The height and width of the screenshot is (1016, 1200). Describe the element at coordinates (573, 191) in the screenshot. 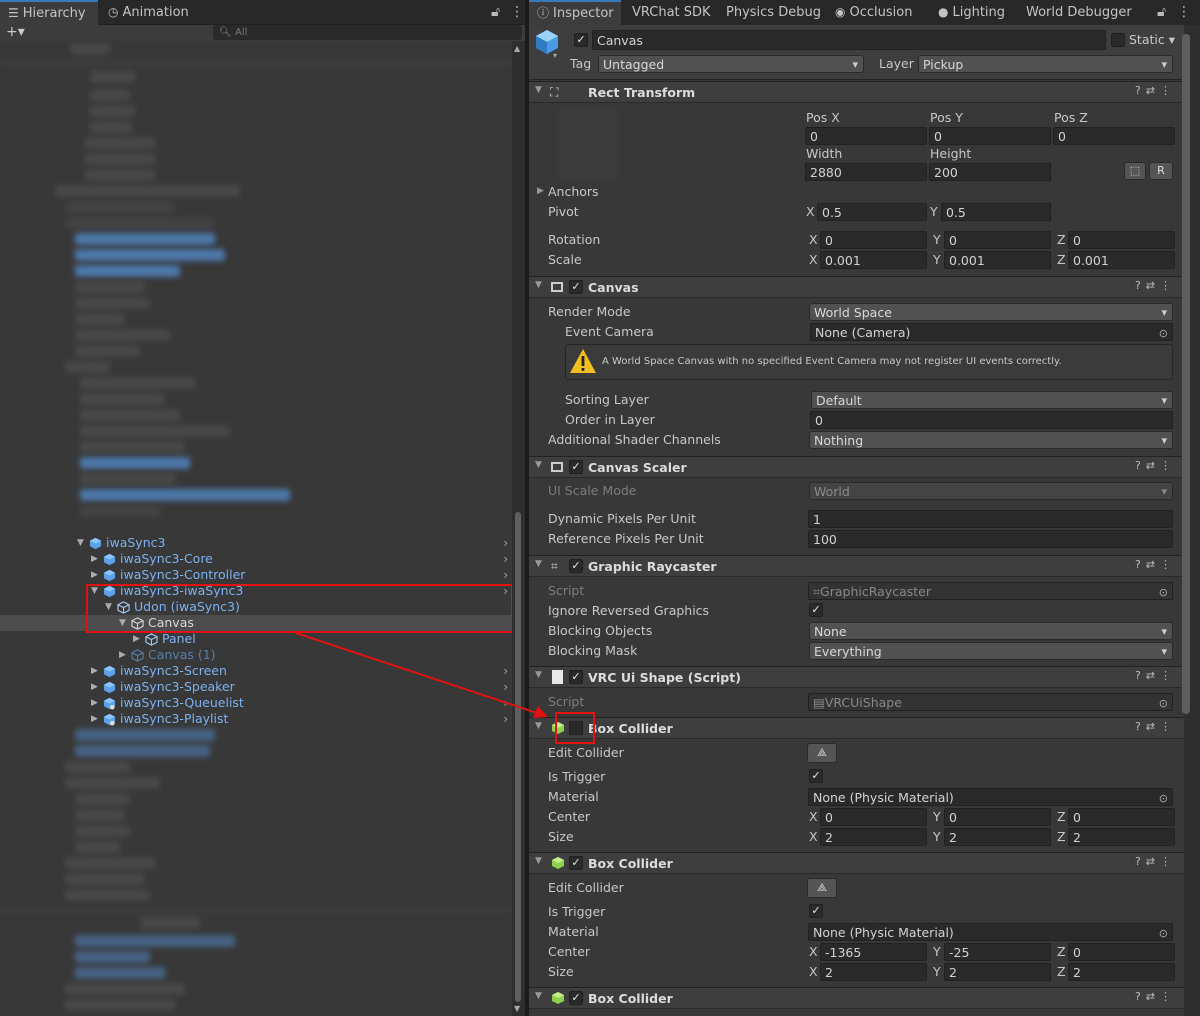

I see `anchors-foldout: Anchors` at that location.